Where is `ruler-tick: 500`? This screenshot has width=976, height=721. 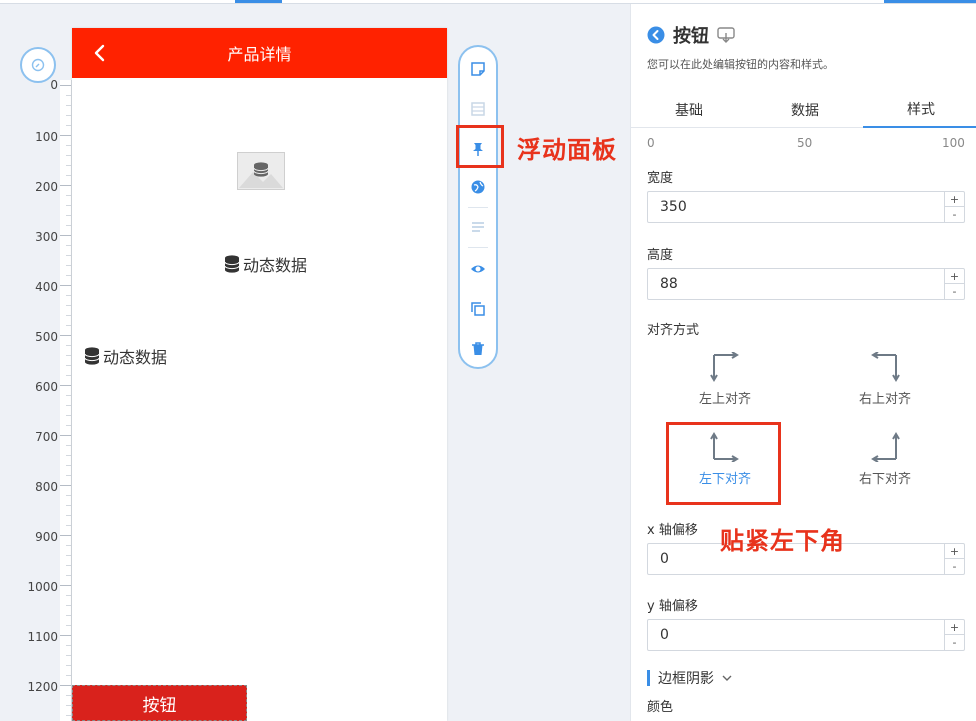
ruler-tick: 500 is located at coordinates (46, 337).